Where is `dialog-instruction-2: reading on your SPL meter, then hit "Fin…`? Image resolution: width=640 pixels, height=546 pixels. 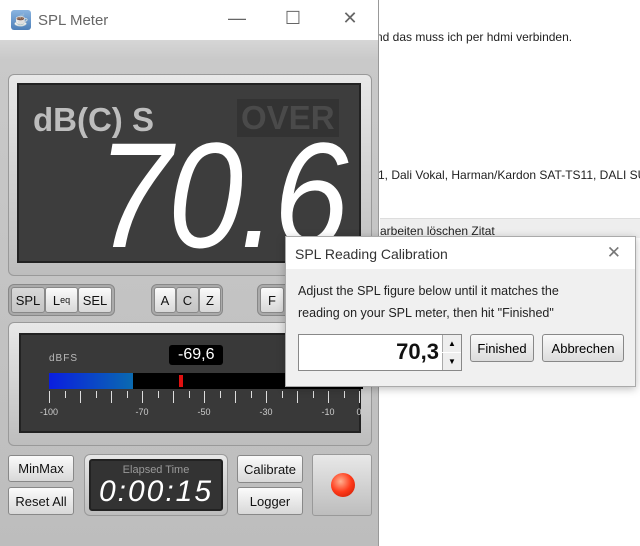 dialog-instruction-2: reading on your SPL meter, then hit "Fin… is located at coordinates (426, 313).